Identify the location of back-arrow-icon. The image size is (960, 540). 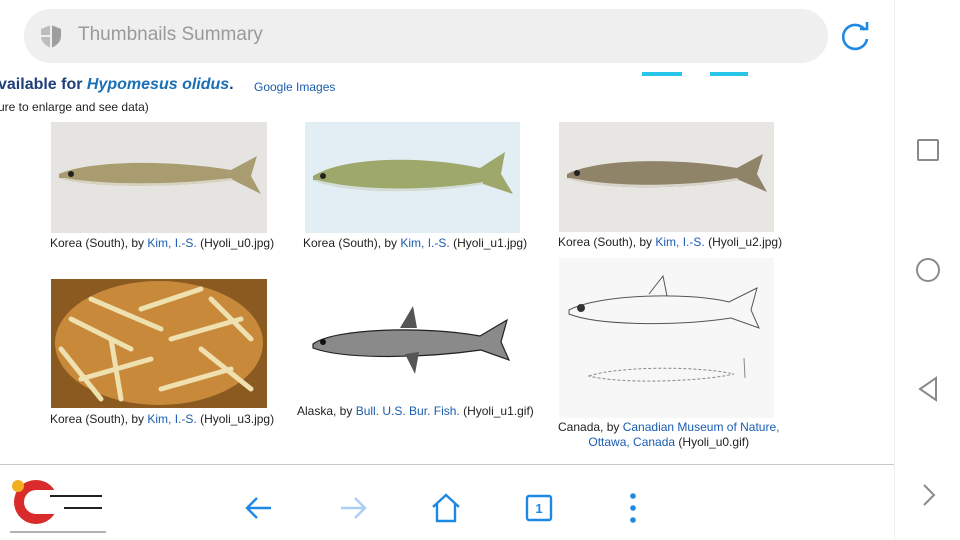
(258, 508).